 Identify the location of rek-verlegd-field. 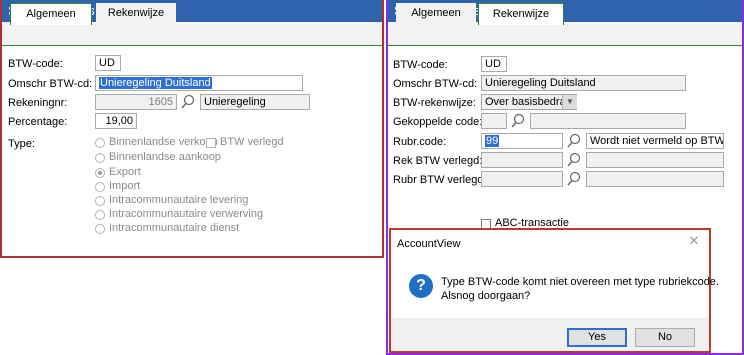
(522, 160).